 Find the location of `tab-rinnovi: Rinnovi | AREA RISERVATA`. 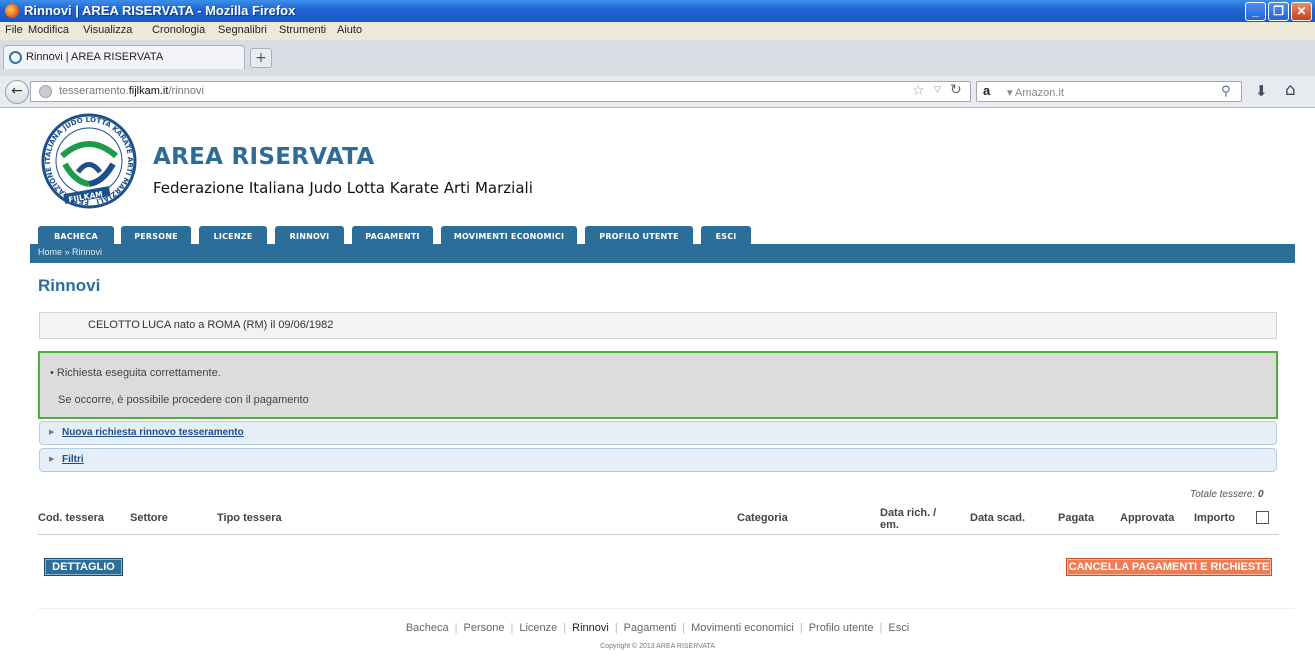

tab-rinnovi: Rinnovi | AREA RISERVATA is located at coordinates (124, 57).